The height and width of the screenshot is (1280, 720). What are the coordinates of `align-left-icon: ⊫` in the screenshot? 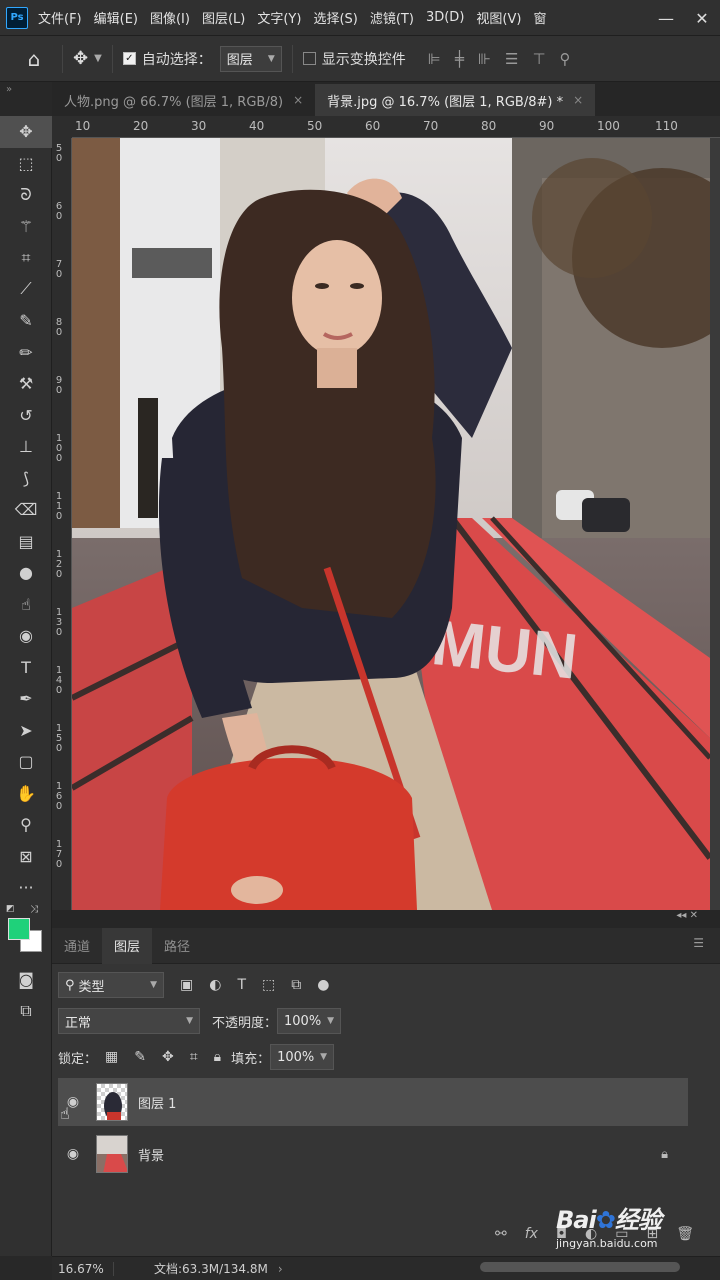 It's located at (434, 59).